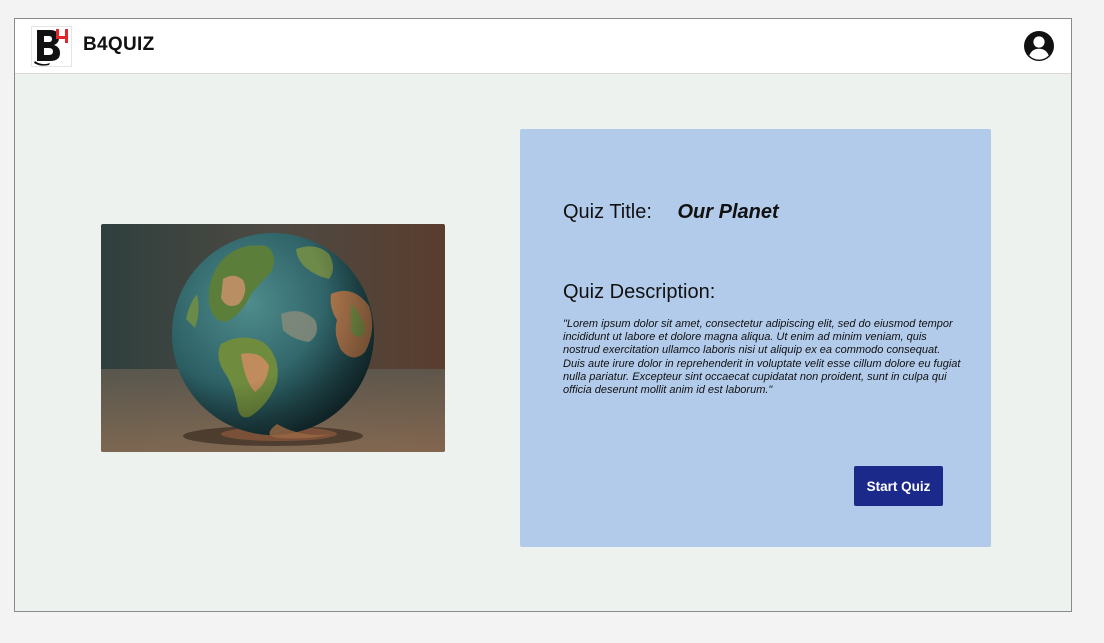 The width and height of the screenshot is (1104, 643). Describe the element at coordinates (639, 292) in the screenshot. I see `quiz-description-label: Quiz Description:` at that location.